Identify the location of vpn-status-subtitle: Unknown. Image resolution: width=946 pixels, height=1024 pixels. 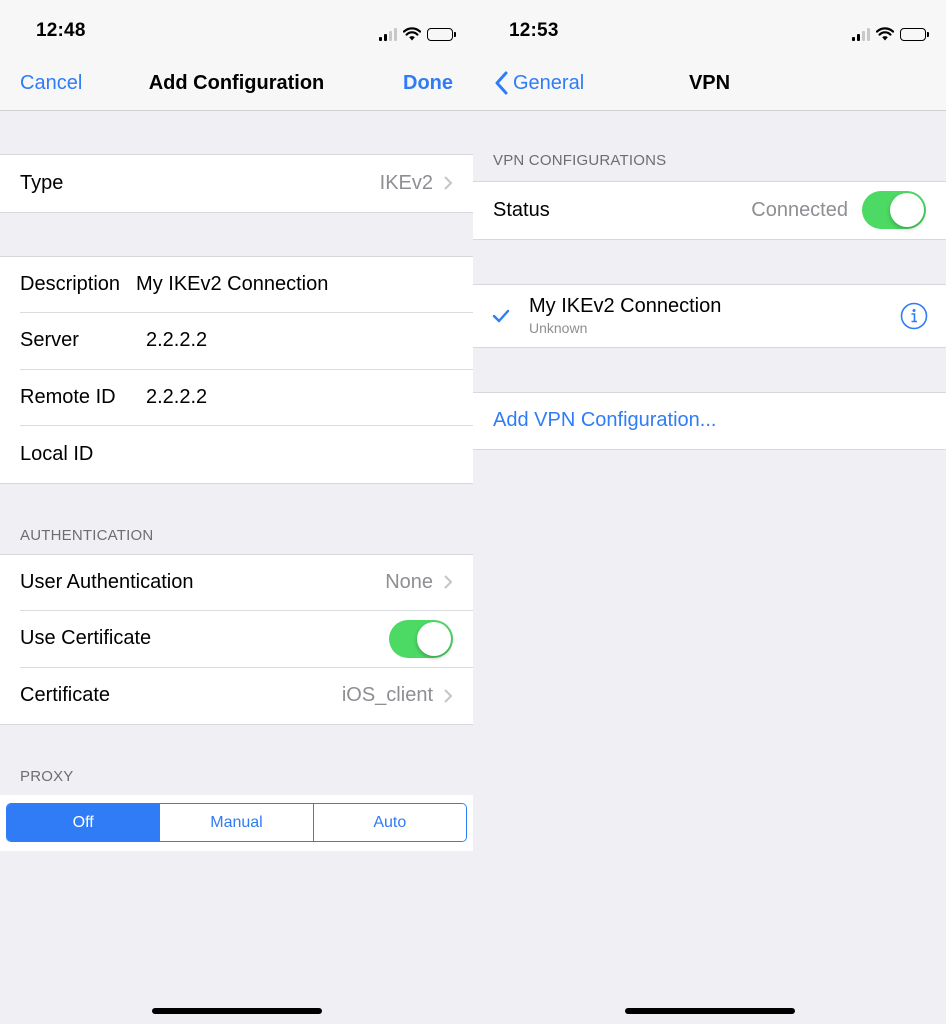
(558, 328).